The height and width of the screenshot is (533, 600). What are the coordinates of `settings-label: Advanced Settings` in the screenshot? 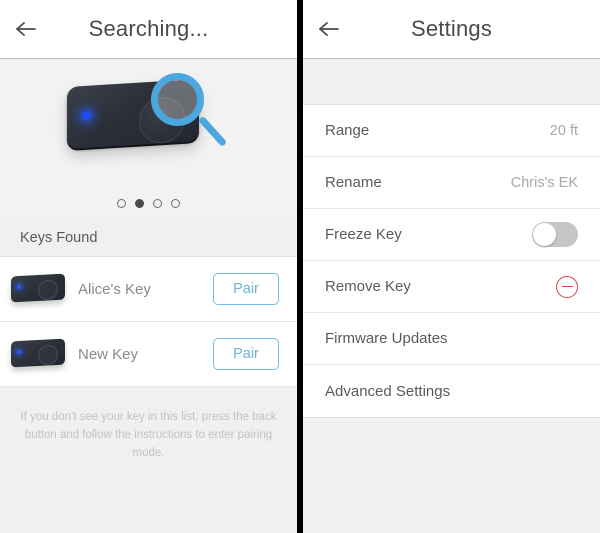 It's located at (388, 391).